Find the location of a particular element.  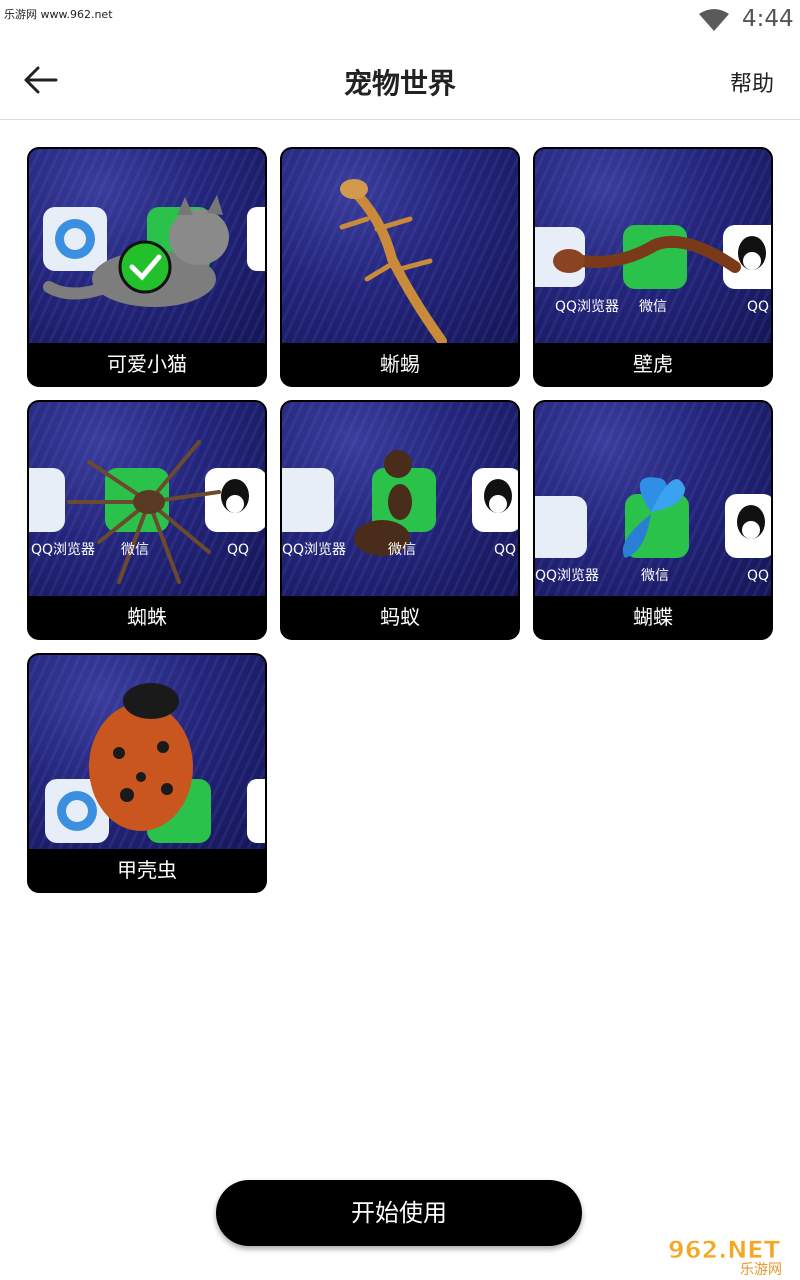

start-button: 开始使用 is located at coordinates (399, 1213).